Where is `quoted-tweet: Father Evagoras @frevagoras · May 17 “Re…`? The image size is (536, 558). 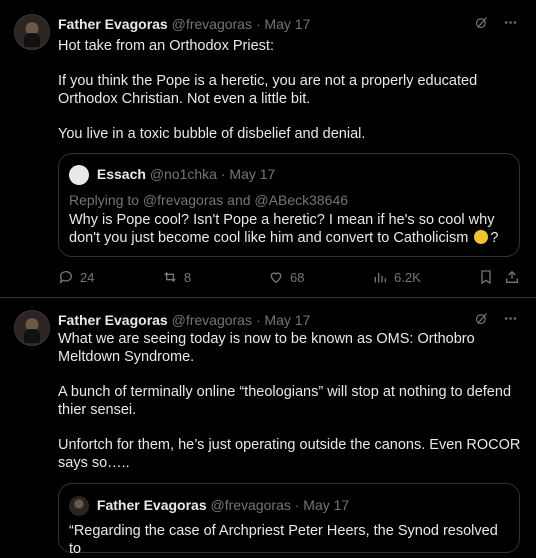
quoted-tweet: Father Evagoras @frevagoras · May 17 “Re… is located at coordinates (289, 520).